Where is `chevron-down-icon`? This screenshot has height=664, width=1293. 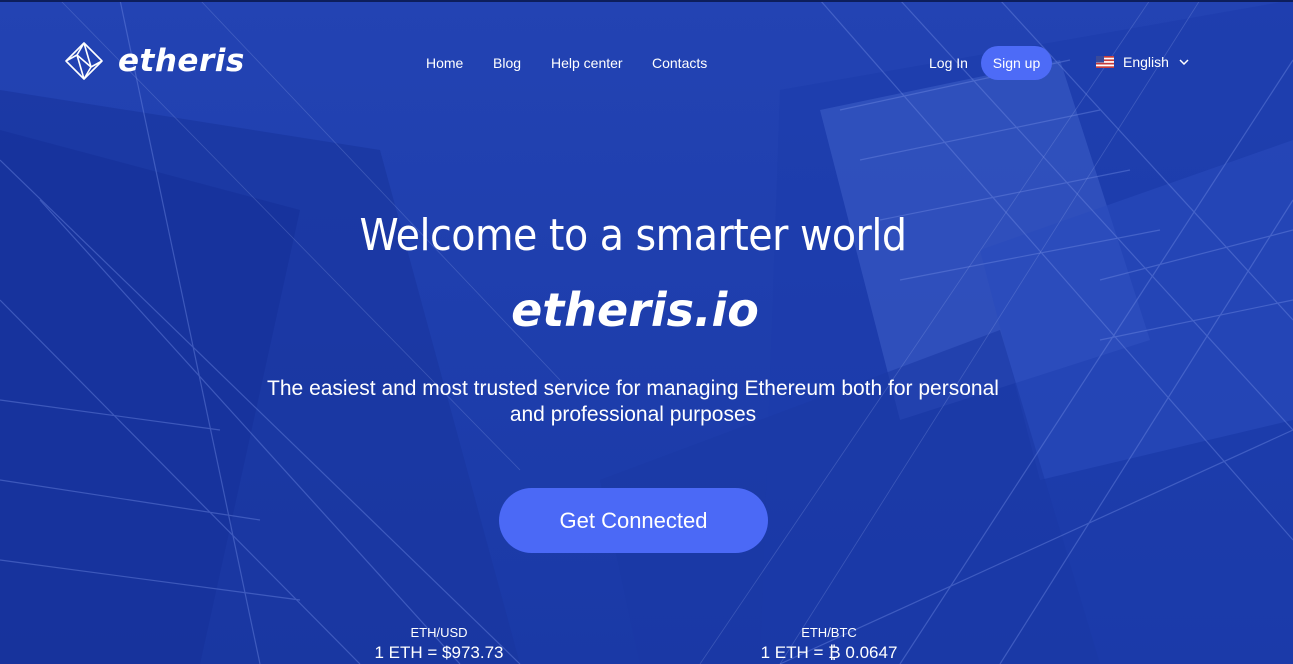 chevron-down-icon is located at coordinates (1184, 62).